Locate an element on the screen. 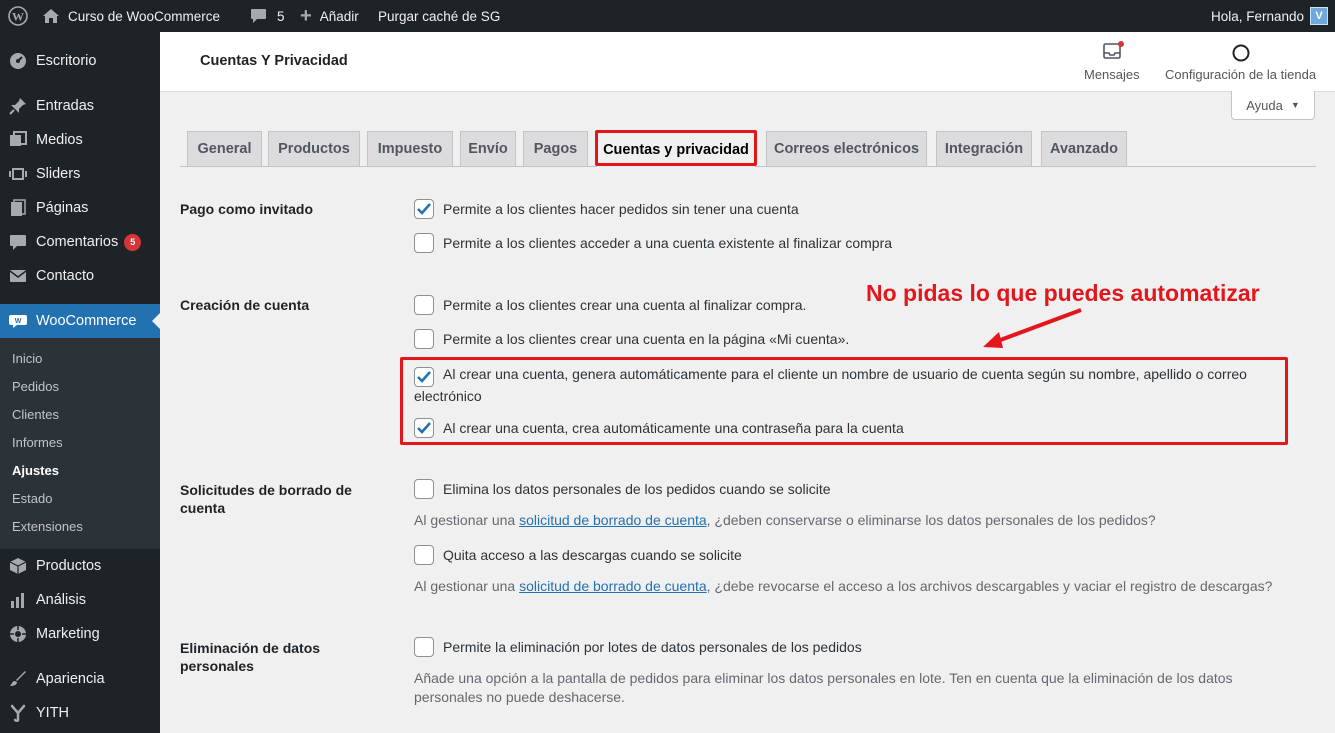 Image resolution: width=1335 pixels, height=733 pixels. comments-link: 5 is located at coordinates (267, 16).